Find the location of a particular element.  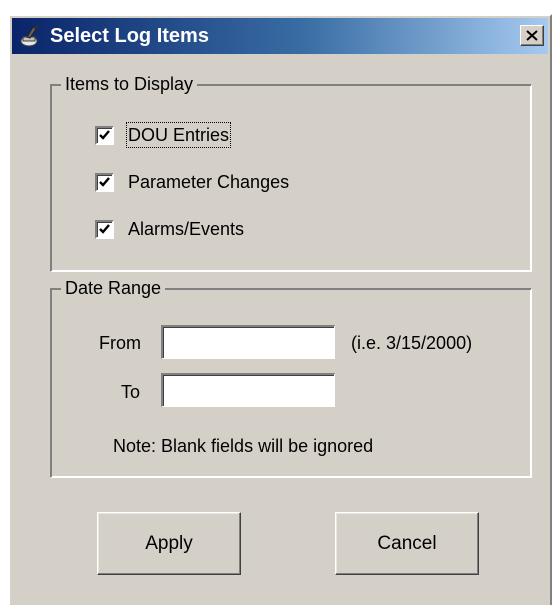

to-label: To is located at coordinates (131, 392).